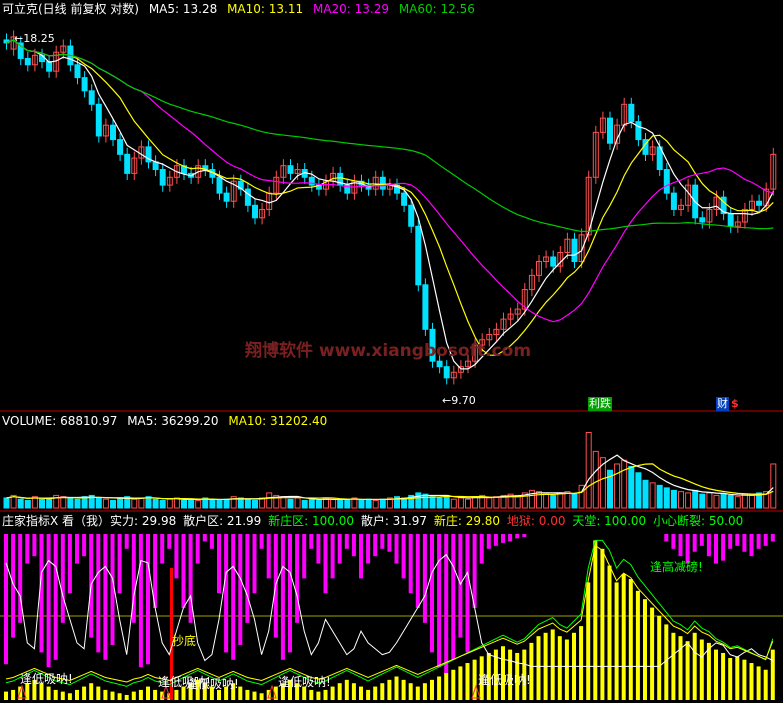 The height and width of the screenshot is (703, 783). I want to click on volume-ma10-readout: MA10: 31202.40, so click(278, 421).